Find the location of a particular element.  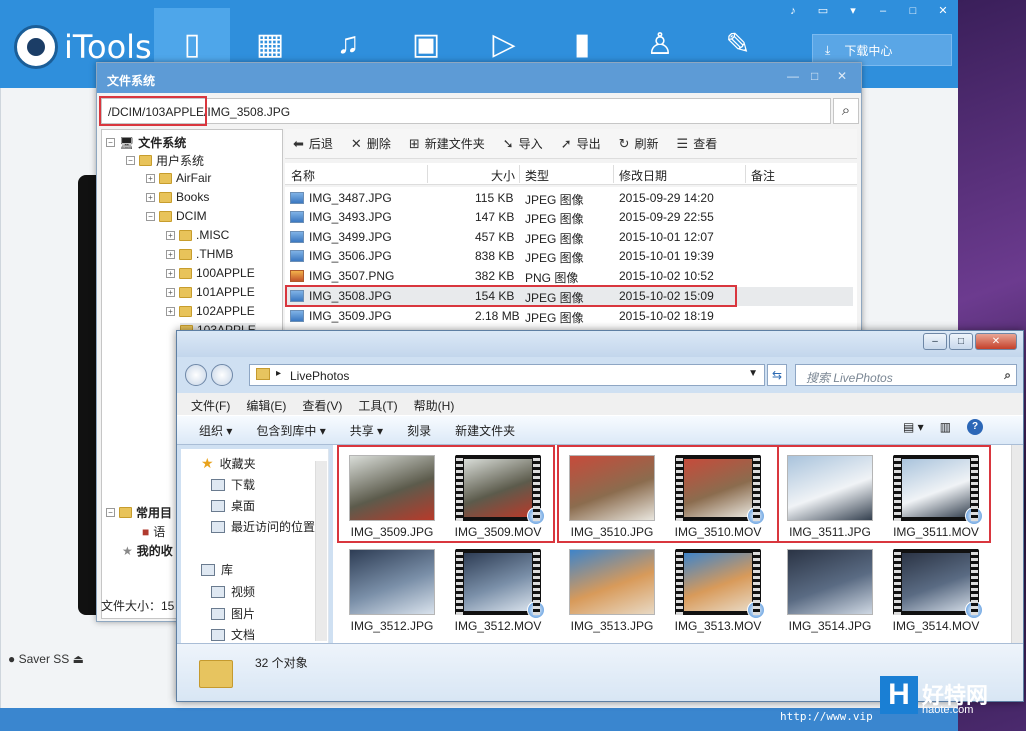

menu-help: 帮助(H) is located at coordinates (434, 406).